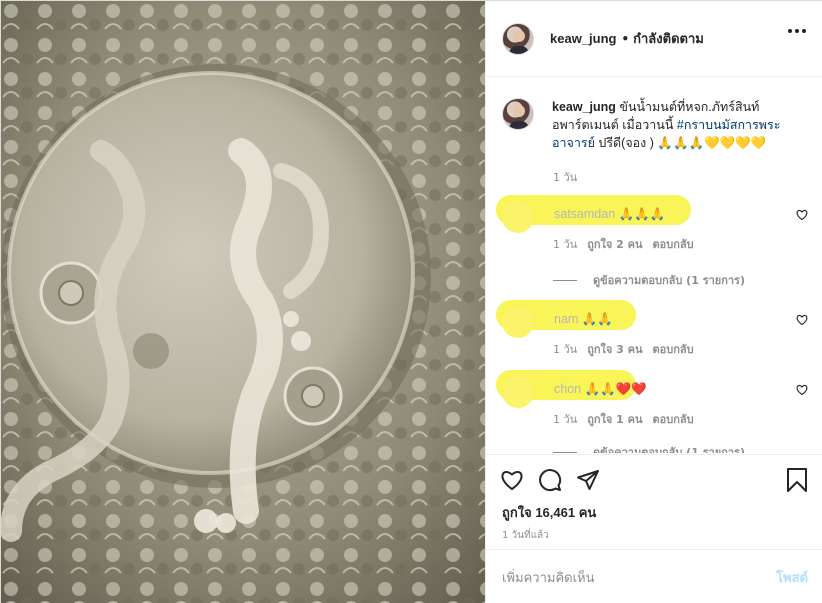  I want to click on likes-count: ถูกใจ 16,461 คน, so click(549, 512).